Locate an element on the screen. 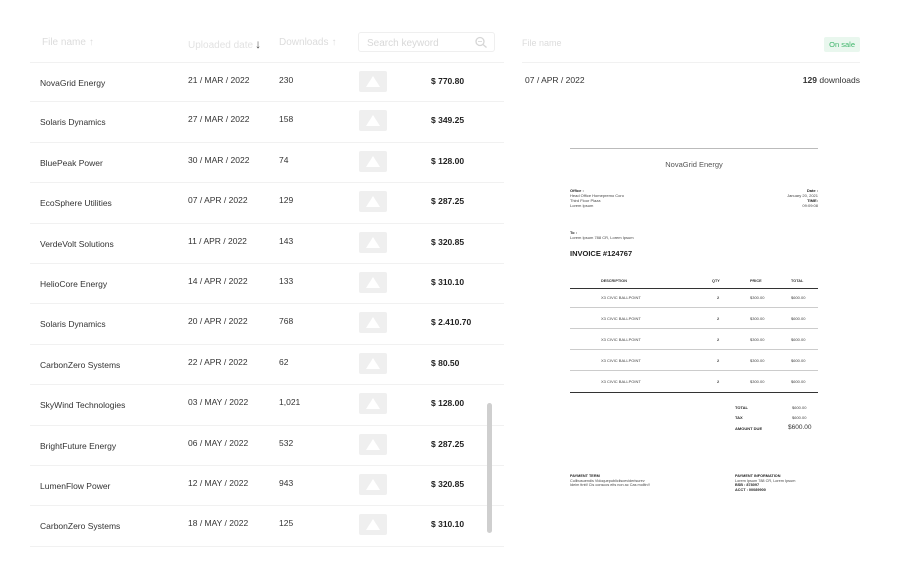 The height and width of the screenshot is (564, 910). invoice-col-description: DESCRIPTION is located at coordinates (614, 281).